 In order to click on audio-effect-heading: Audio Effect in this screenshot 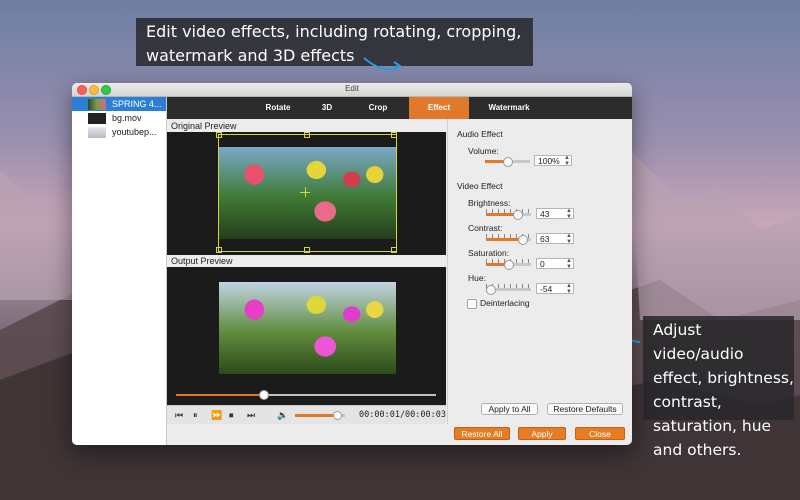, I will do `click(480, 134)`.